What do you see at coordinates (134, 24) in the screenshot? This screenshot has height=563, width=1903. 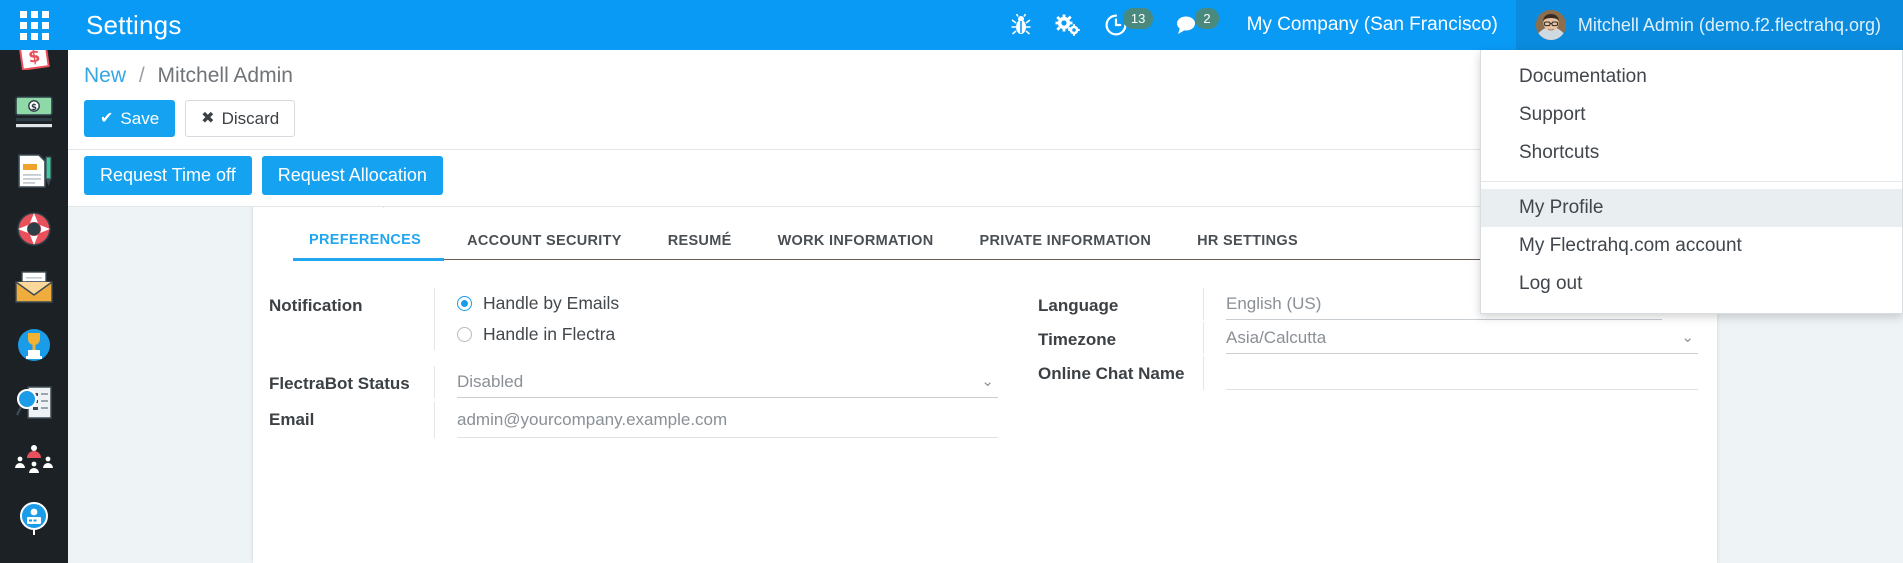 I see `page-title: Settings` at bounding box center [134, 24].